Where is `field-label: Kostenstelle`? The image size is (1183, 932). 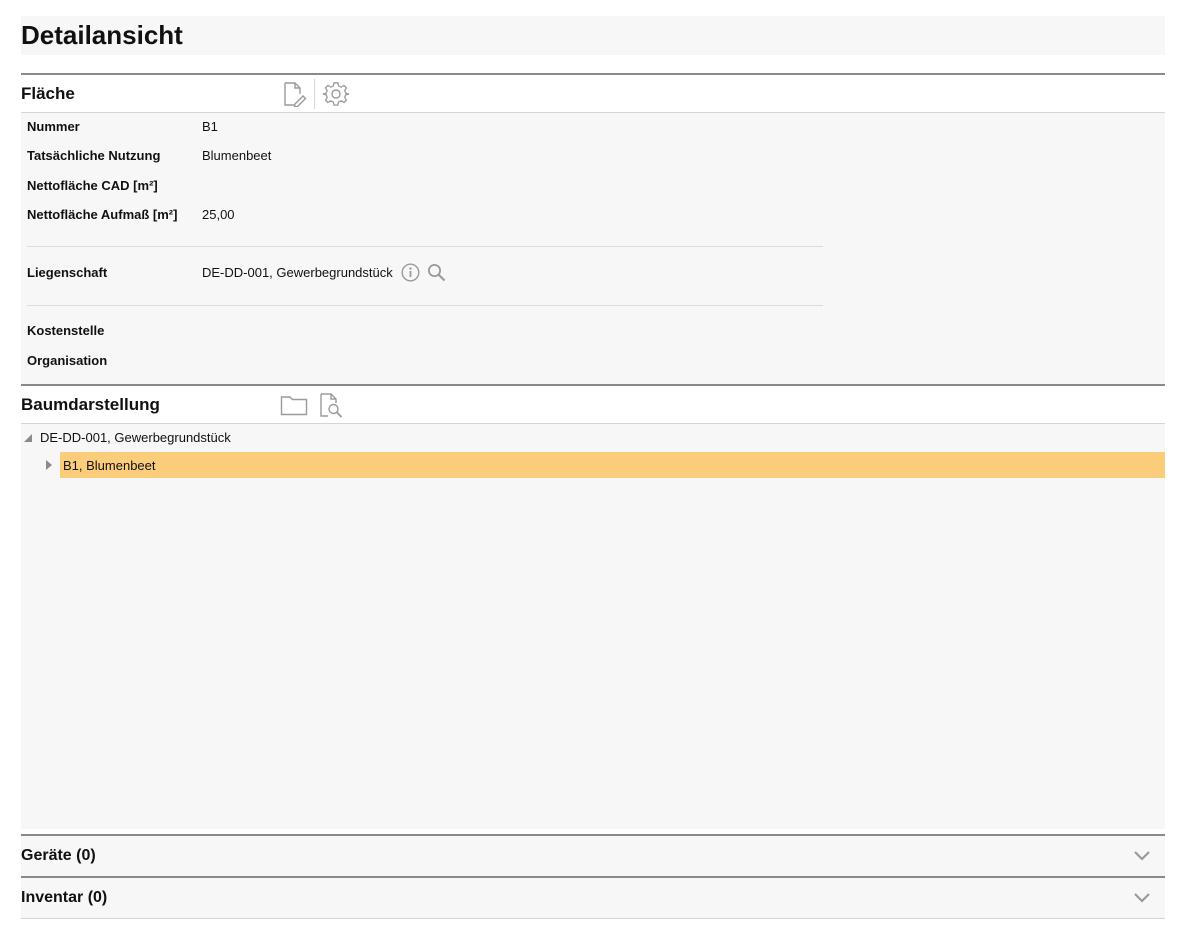
field-label: Kostenstelle is located at coordinates (66, 330).